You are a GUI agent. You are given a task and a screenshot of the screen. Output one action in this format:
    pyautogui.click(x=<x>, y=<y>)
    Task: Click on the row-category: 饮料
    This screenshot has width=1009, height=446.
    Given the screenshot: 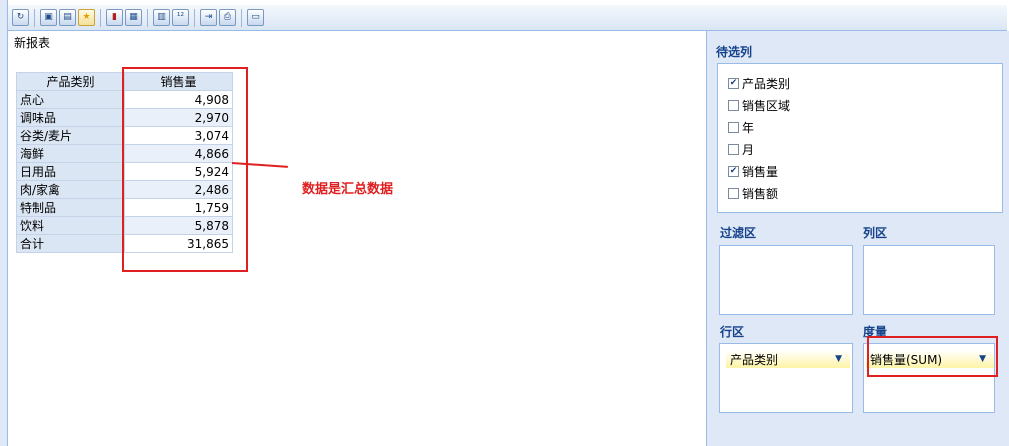 What is the action you would take?
    pyautogui.click(x=70, y=225)
    